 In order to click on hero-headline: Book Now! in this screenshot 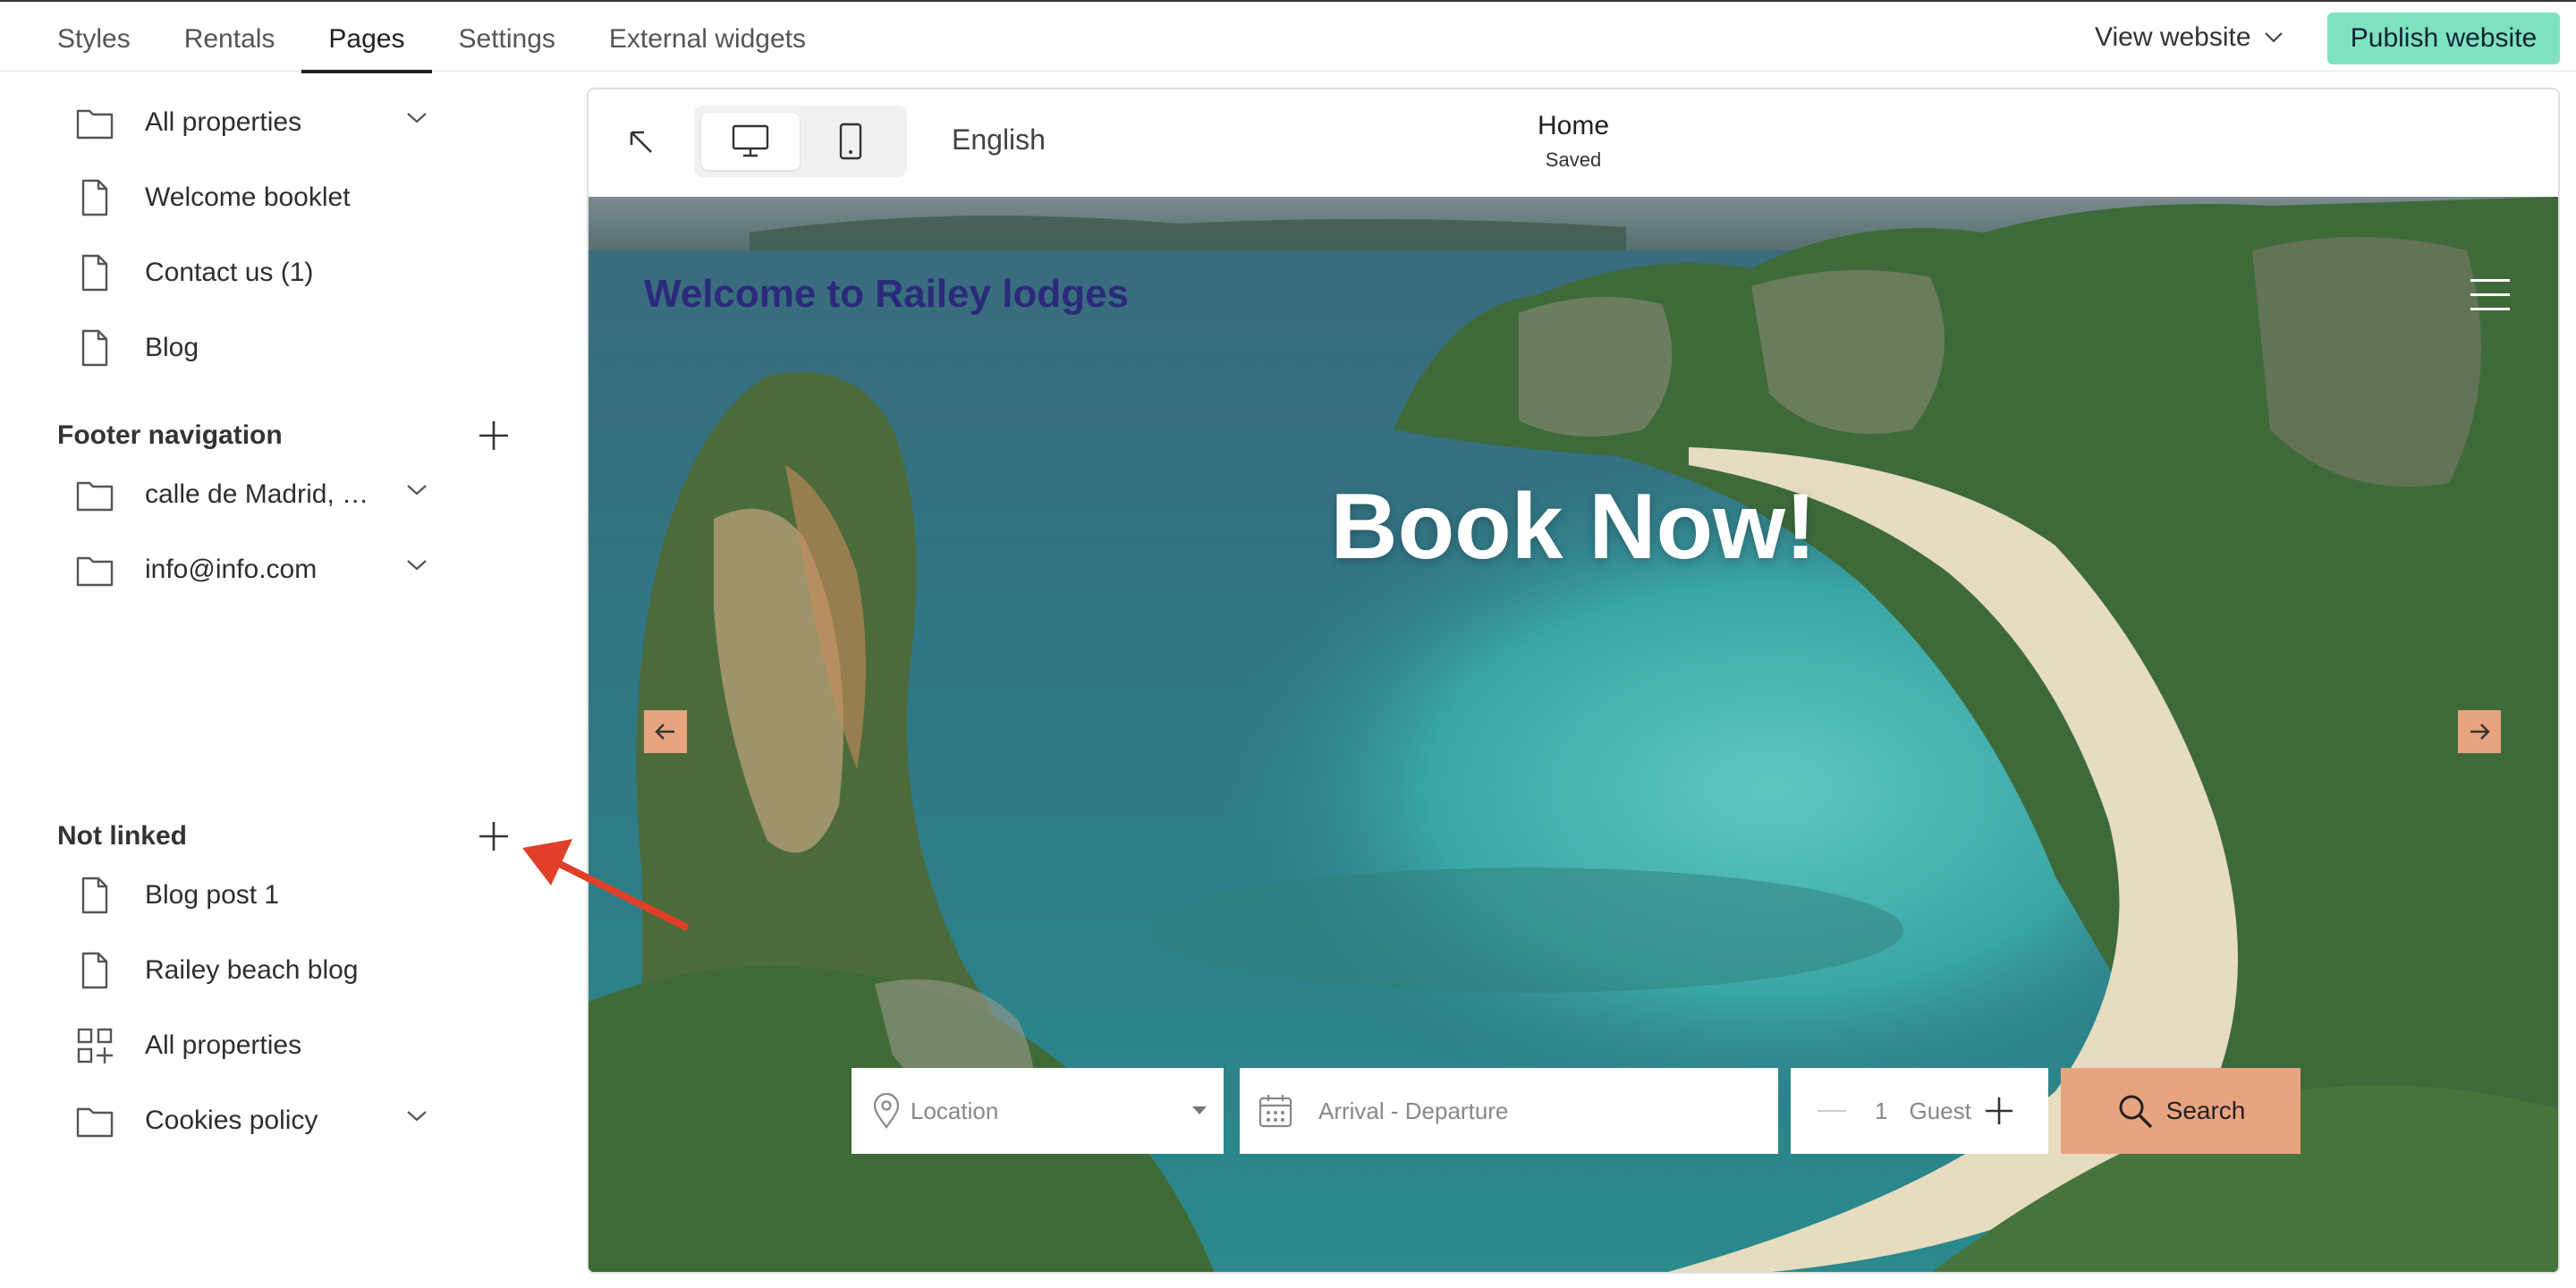, I will do `click(1573, 527)`.